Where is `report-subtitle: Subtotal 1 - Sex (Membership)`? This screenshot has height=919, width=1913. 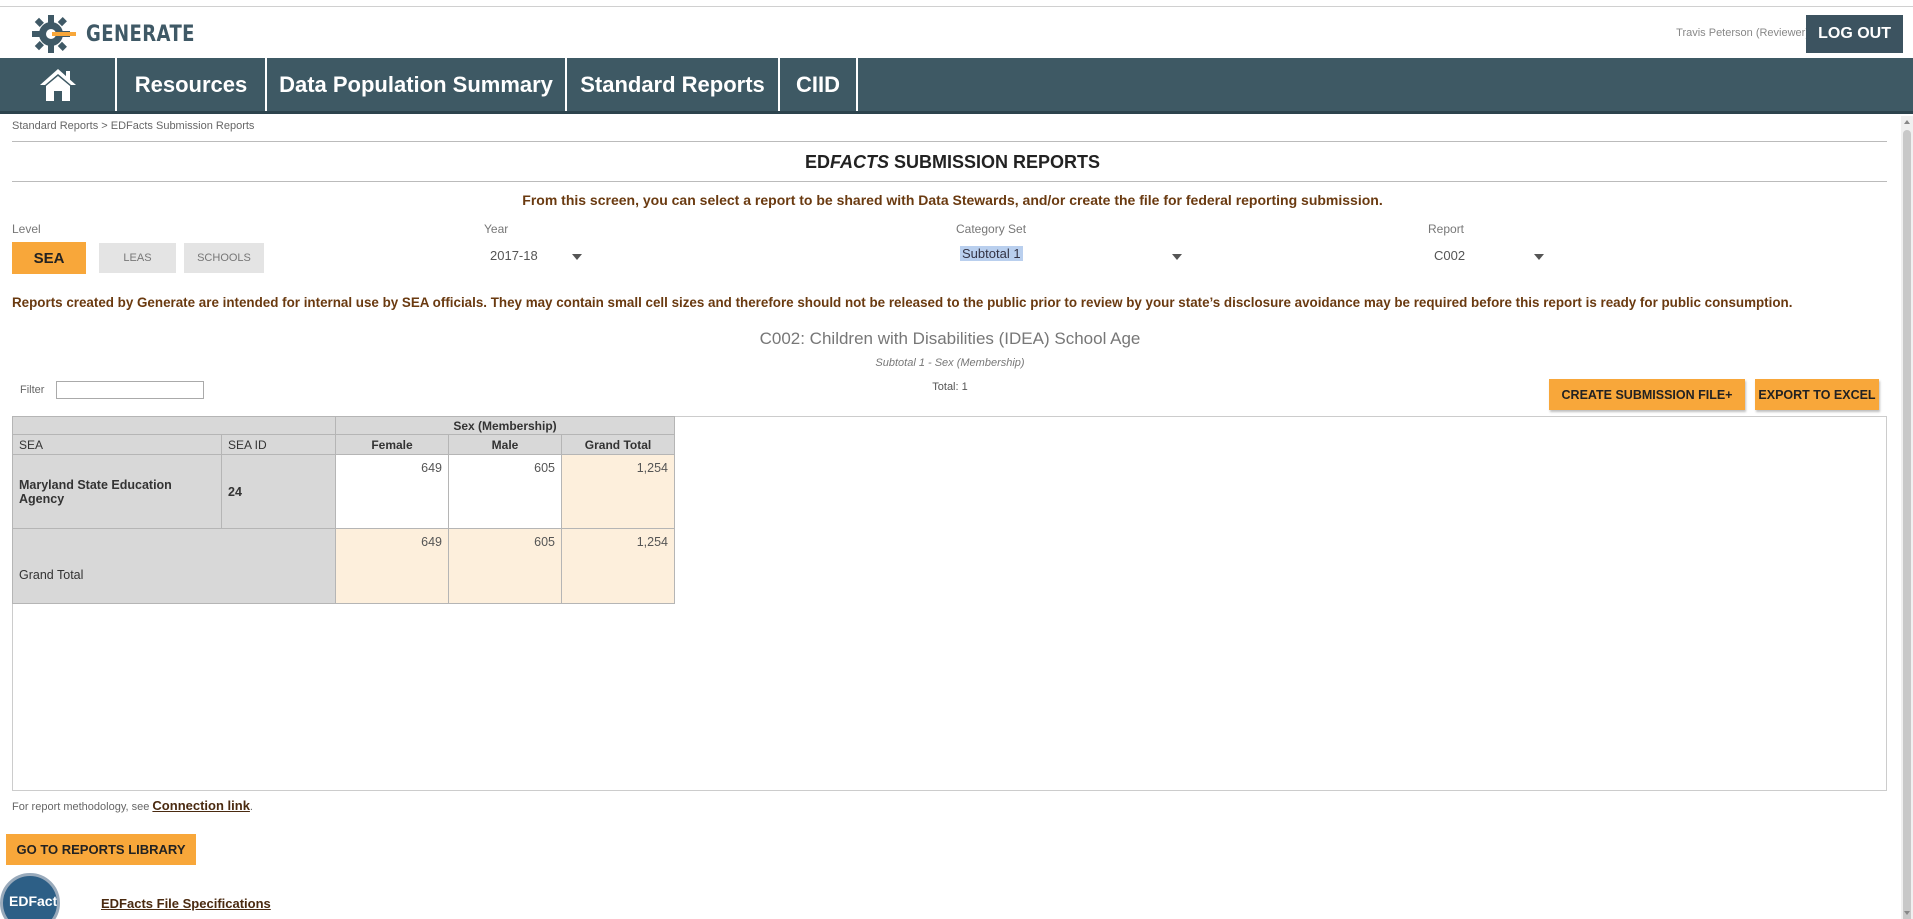 report-subtitle: Subtotal 1 - Sex (Membership) is located at coordinates (950, 363).